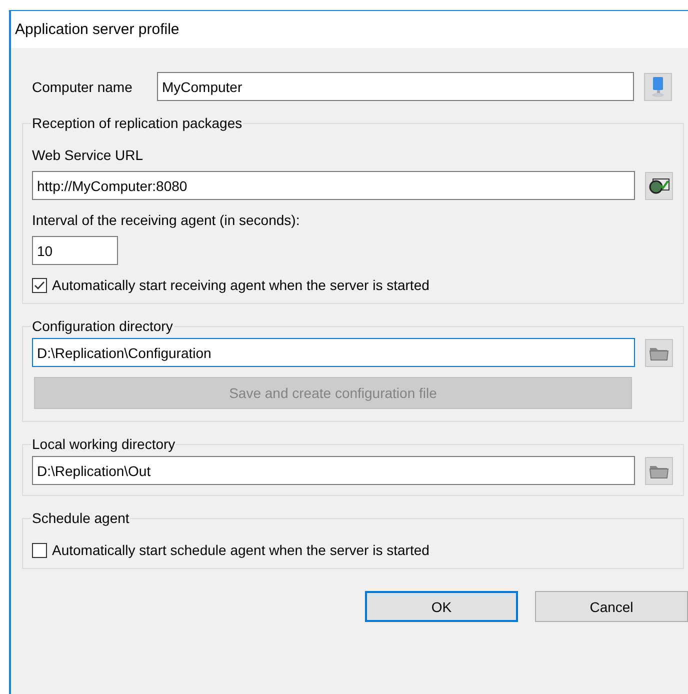 The image size is (688, 694). Describe the element at coordinates (137, 123) in the screenshot. I see `group-title: Reception of replication packages` at that location.